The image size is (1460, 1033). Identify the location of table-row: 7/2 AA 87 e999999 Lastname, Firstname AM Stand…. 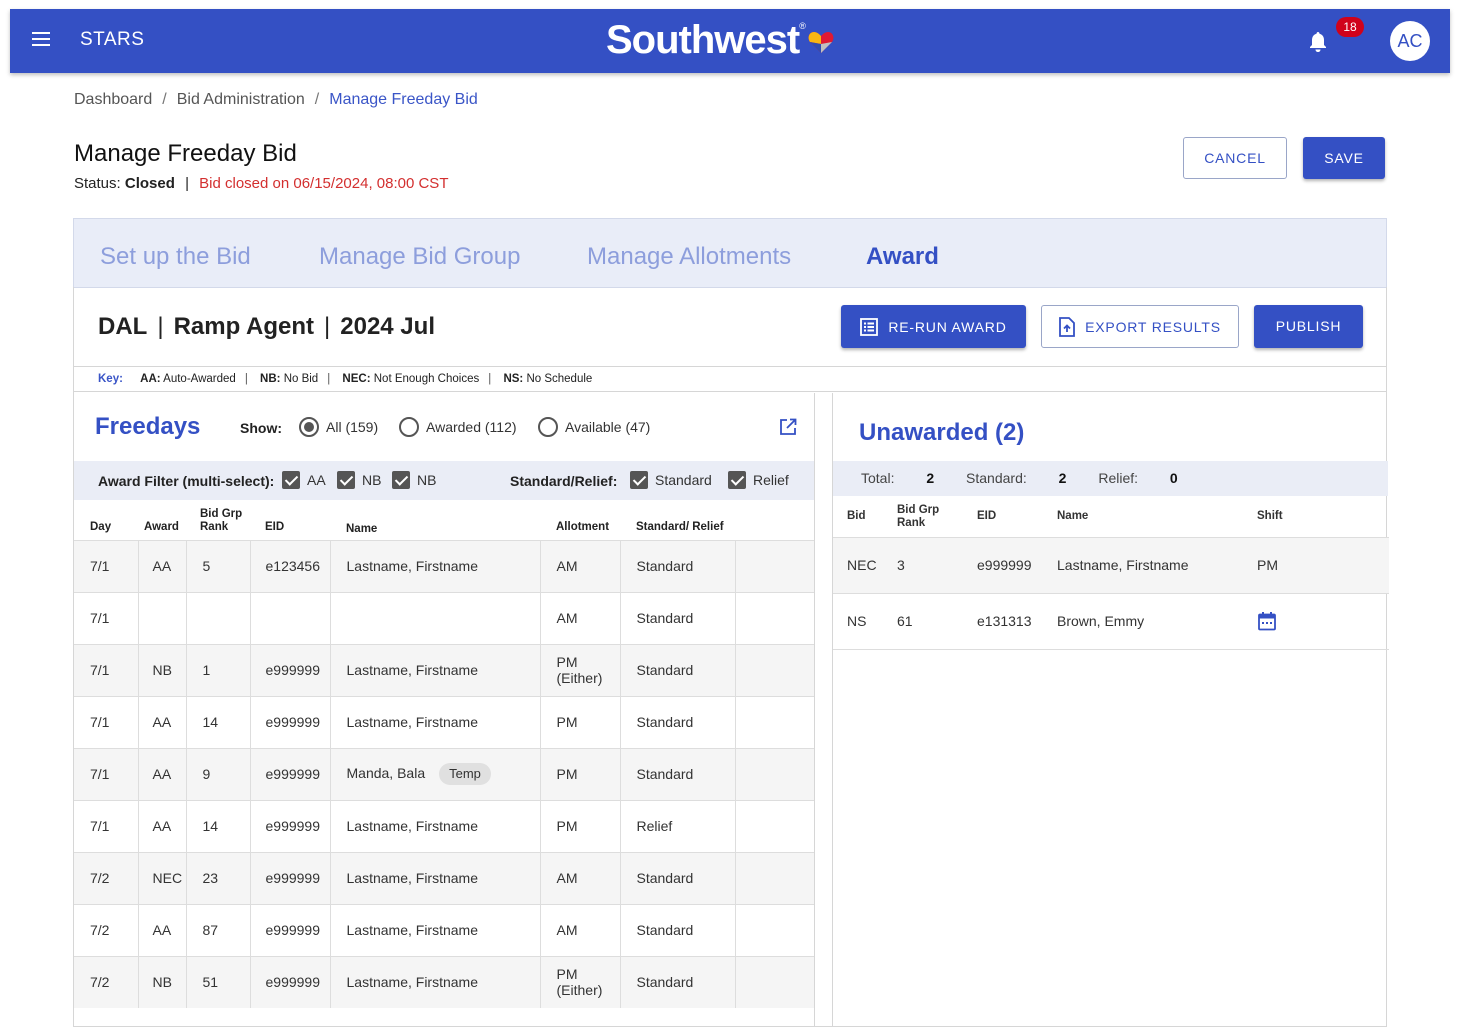
(444, 929).